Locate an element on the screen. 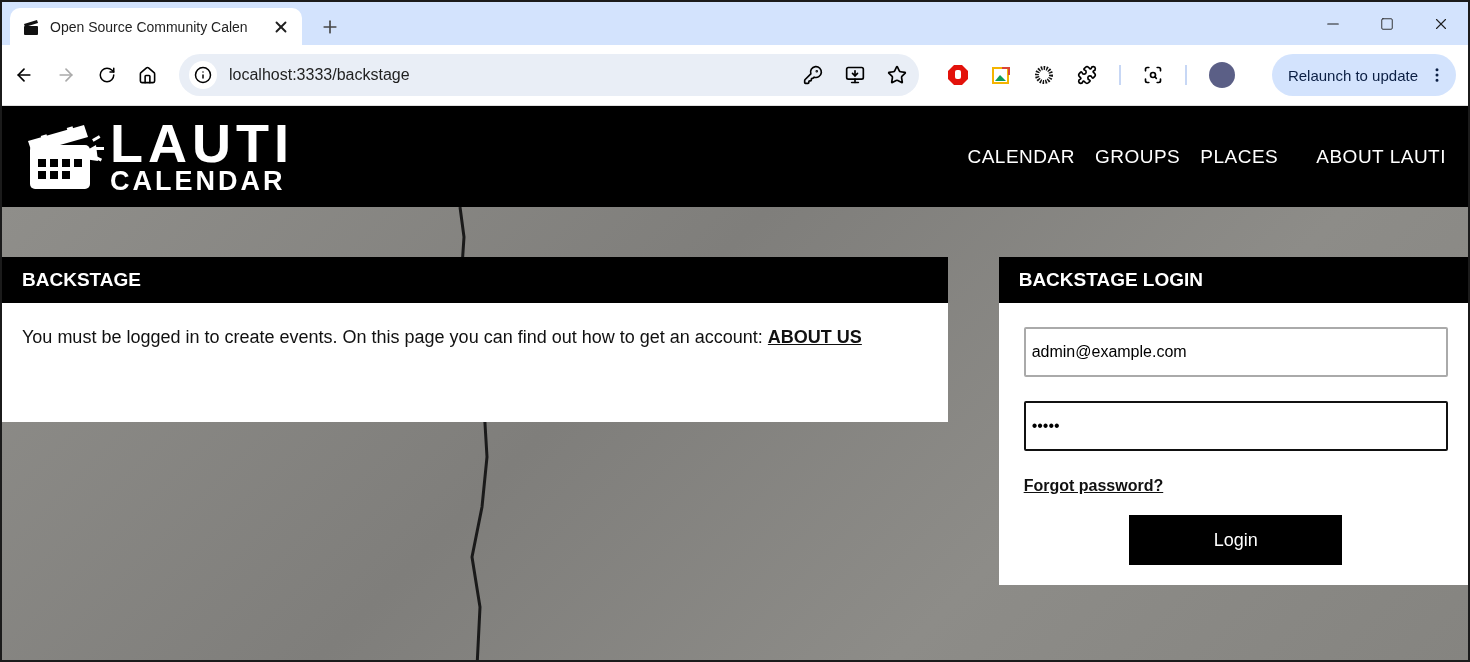 This screenshot has height=662, width=1470. nav-link: ABOUT LAUTI is located at coordinates (1381, 156).